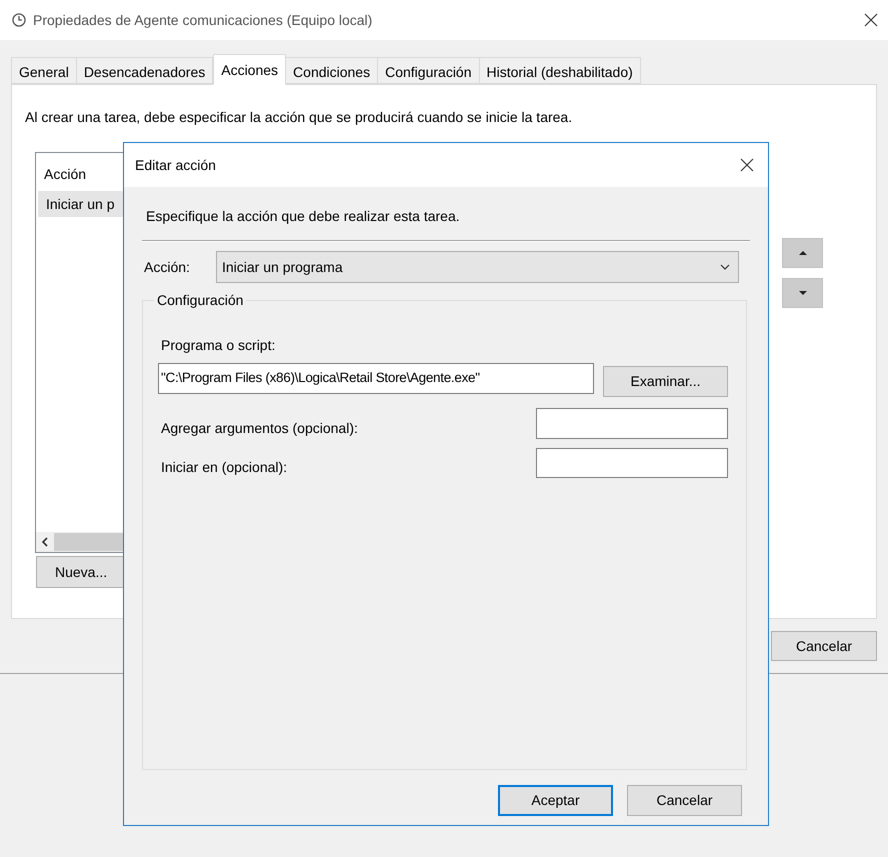 The width and height of the screenshot is (888, 857). Describe the element at coordinates (44, 70) in the screenshot. I see `tab: General` at that location.